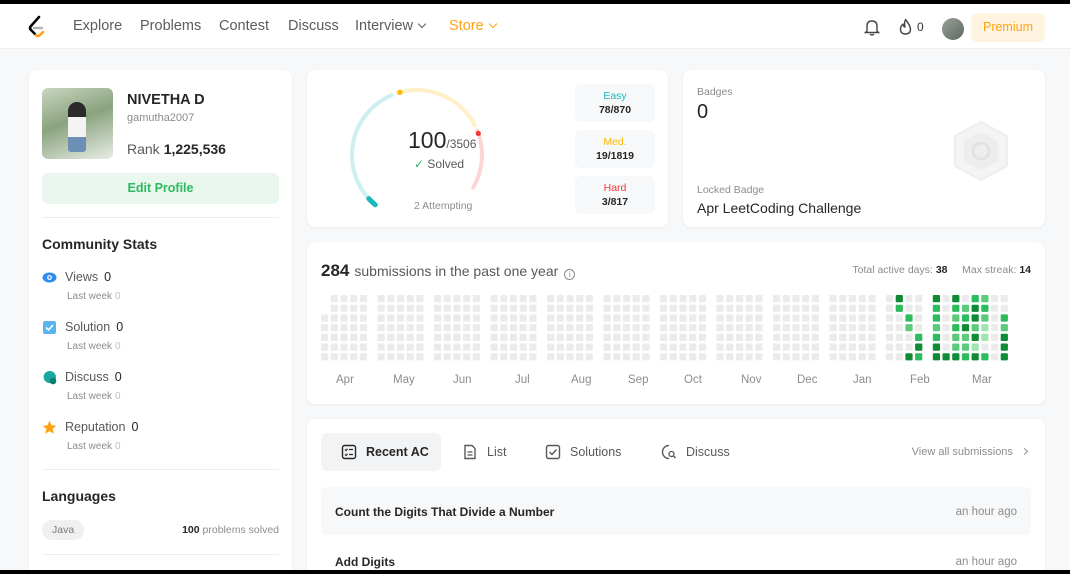  I want to click on nav-contest: Contest, so click(244, 26).